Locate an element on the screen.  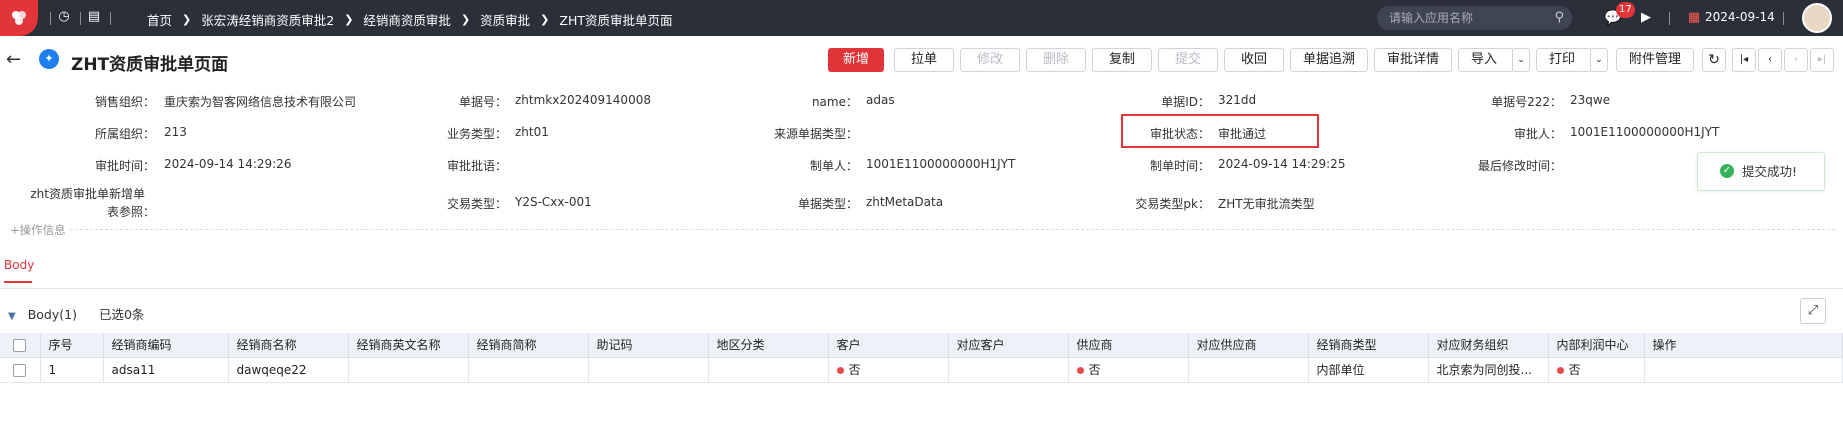
calendar-icon: ▦ is located at coordinates (1694, 18).